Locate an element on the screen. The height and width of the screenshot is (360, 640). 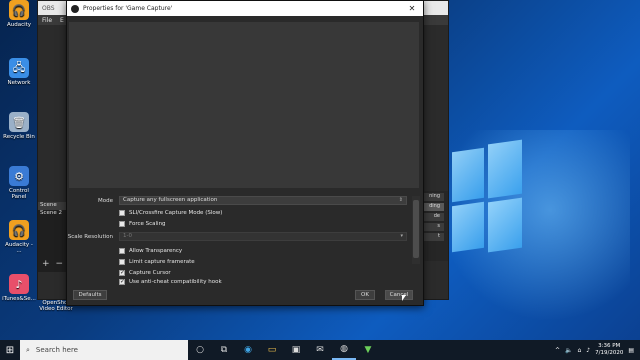
mouse-cursor-icon is located at coordinates (404, 298).